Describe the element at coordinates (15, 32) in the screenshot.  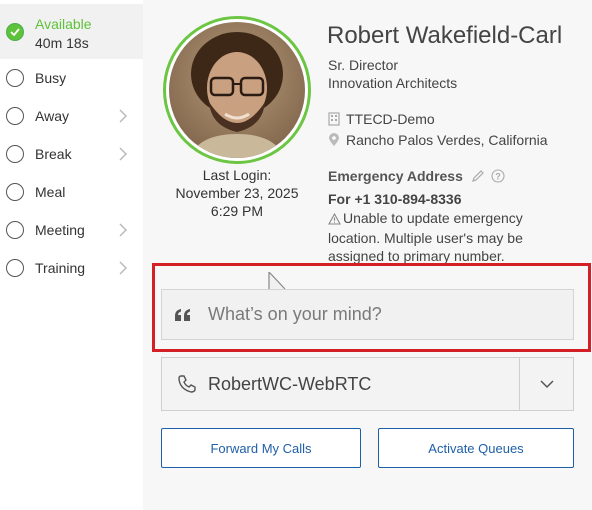
I see `check-icon` at that location.